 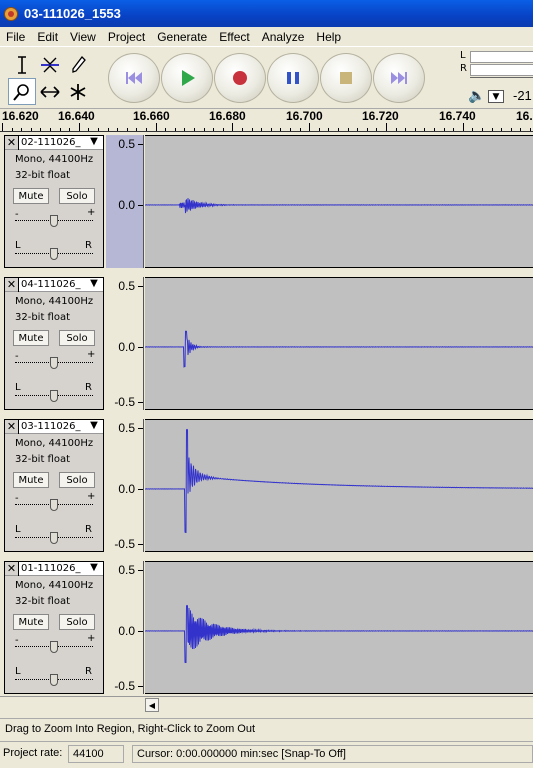 I want to click on track-name-menu: 04-111026_, so click(x=52, y=284).